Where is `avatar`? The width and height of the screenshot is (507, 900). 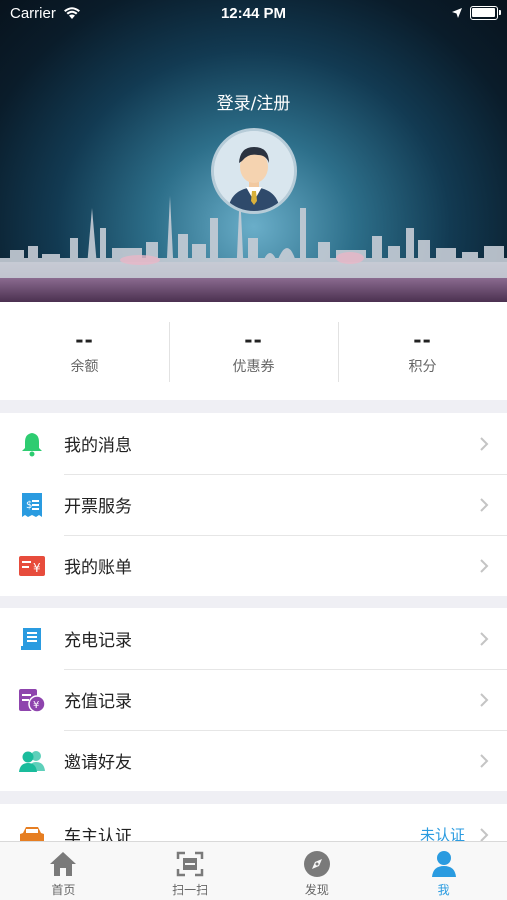
avatar is located at coordinates (254, 171).